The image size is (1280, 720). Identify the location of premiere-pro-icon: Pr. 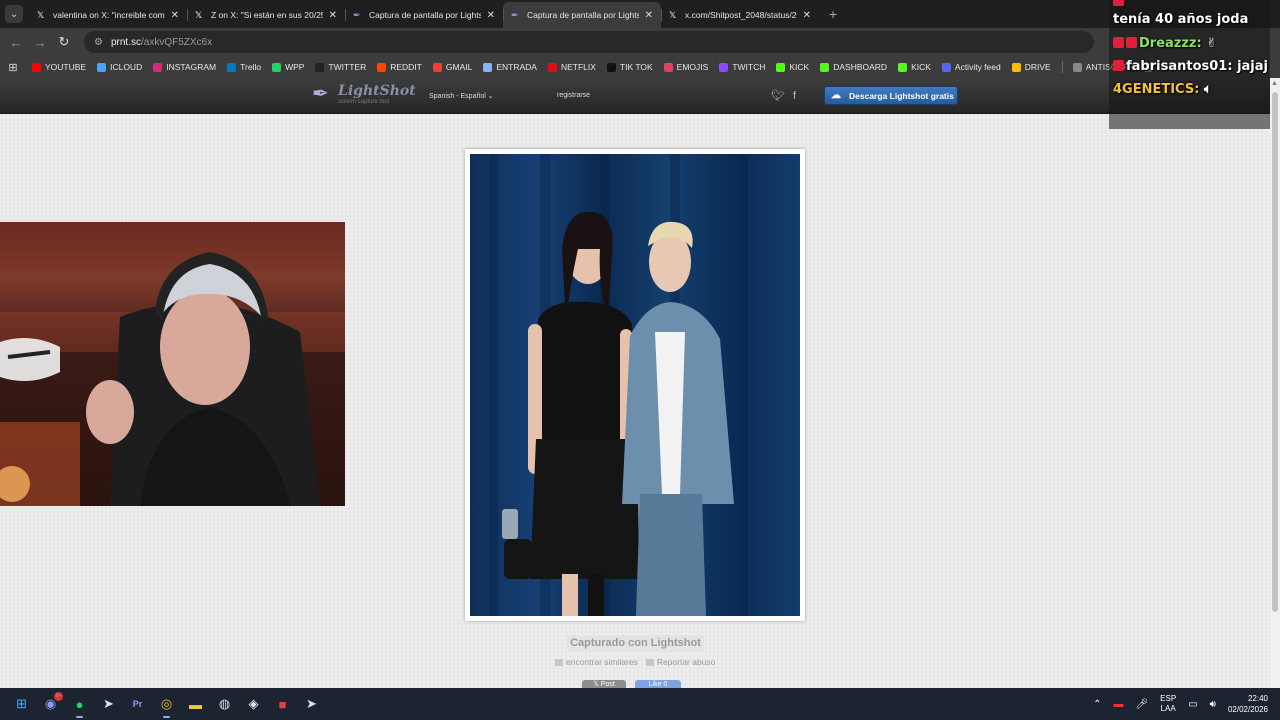
(137, 704).